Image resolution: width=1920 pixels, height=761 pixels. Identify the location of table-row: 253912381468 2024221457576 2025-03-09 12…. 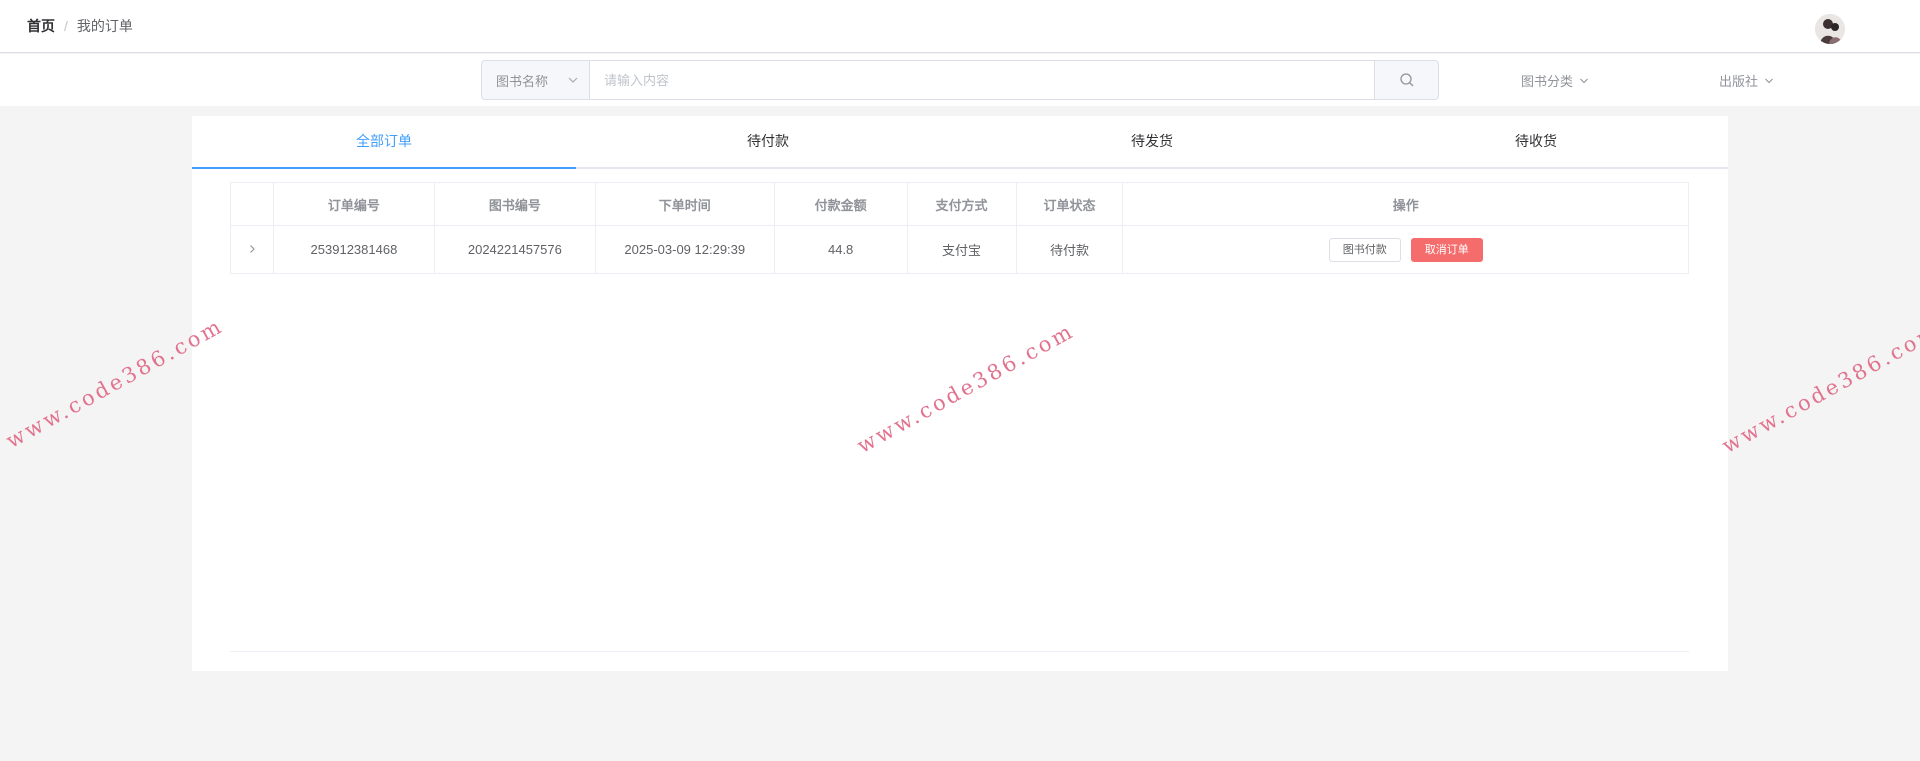
(959, 249).